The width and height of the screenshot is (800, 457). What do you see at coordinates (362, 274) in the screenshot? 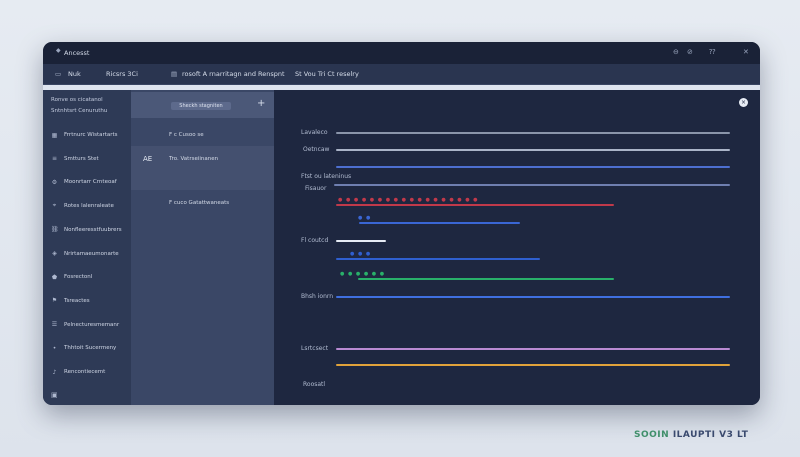
I see `keyframe-markers: ● ● ● ● ● ●` at bounding box center [362, 274].